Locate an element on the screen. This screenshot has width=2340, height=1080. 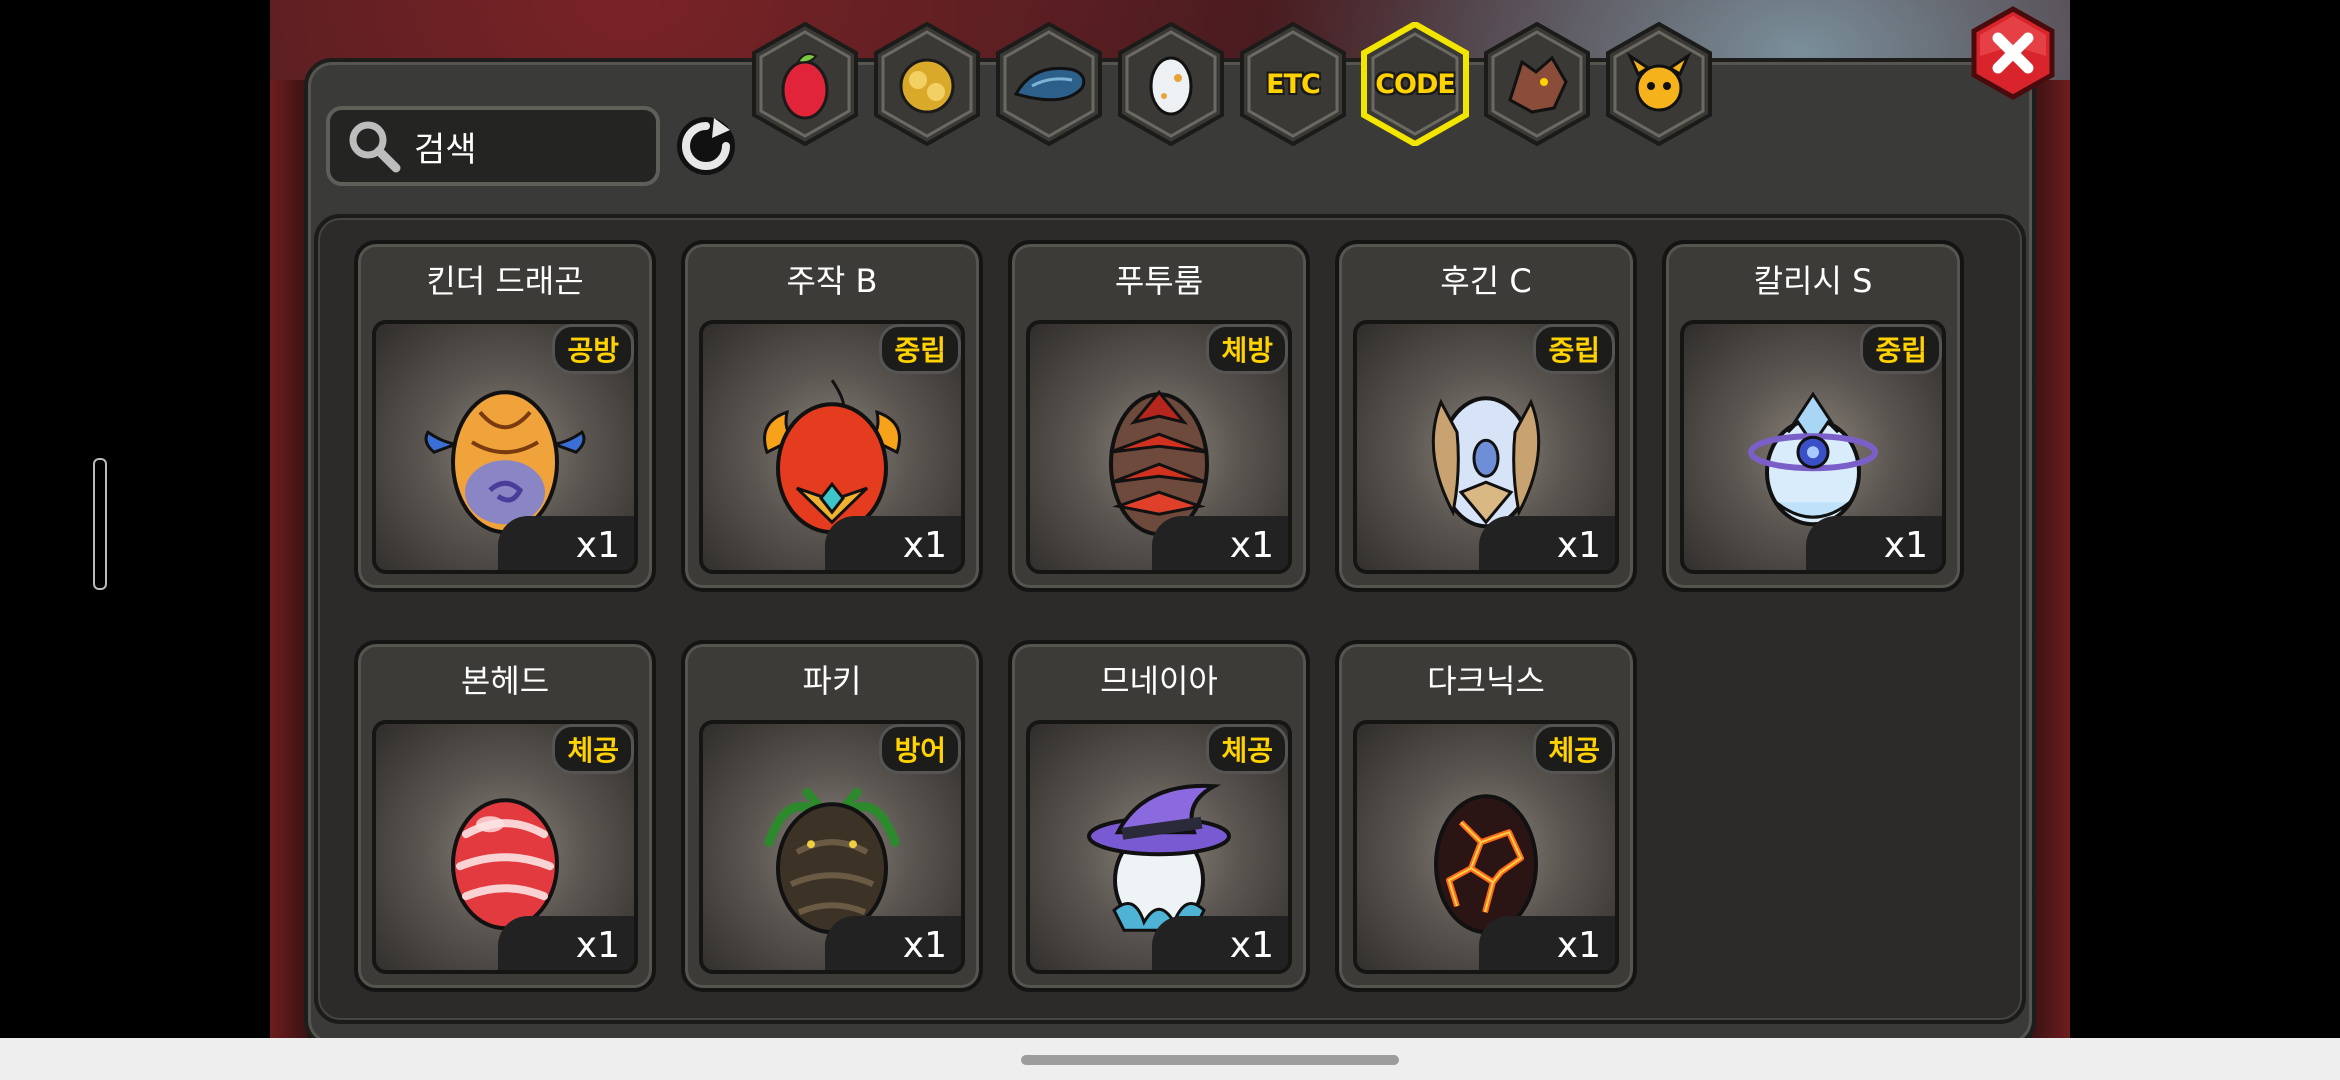
item-name: 본헤드 is located at coordinates (505, 681).